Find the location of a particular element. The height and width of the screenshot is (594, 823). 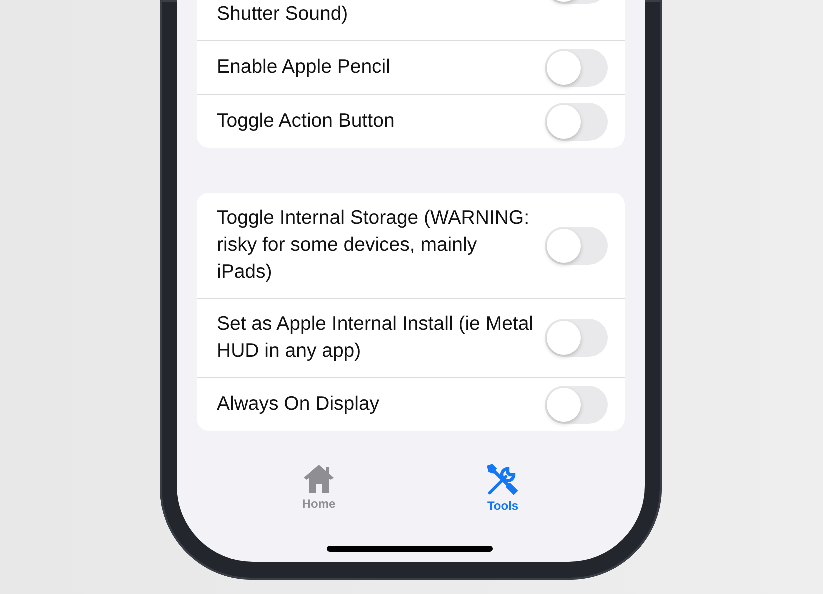

setting-label: Toggle Internal Storage (WARNING: risky for some devices, mainly iPads) is located at coordinates (373, 245).